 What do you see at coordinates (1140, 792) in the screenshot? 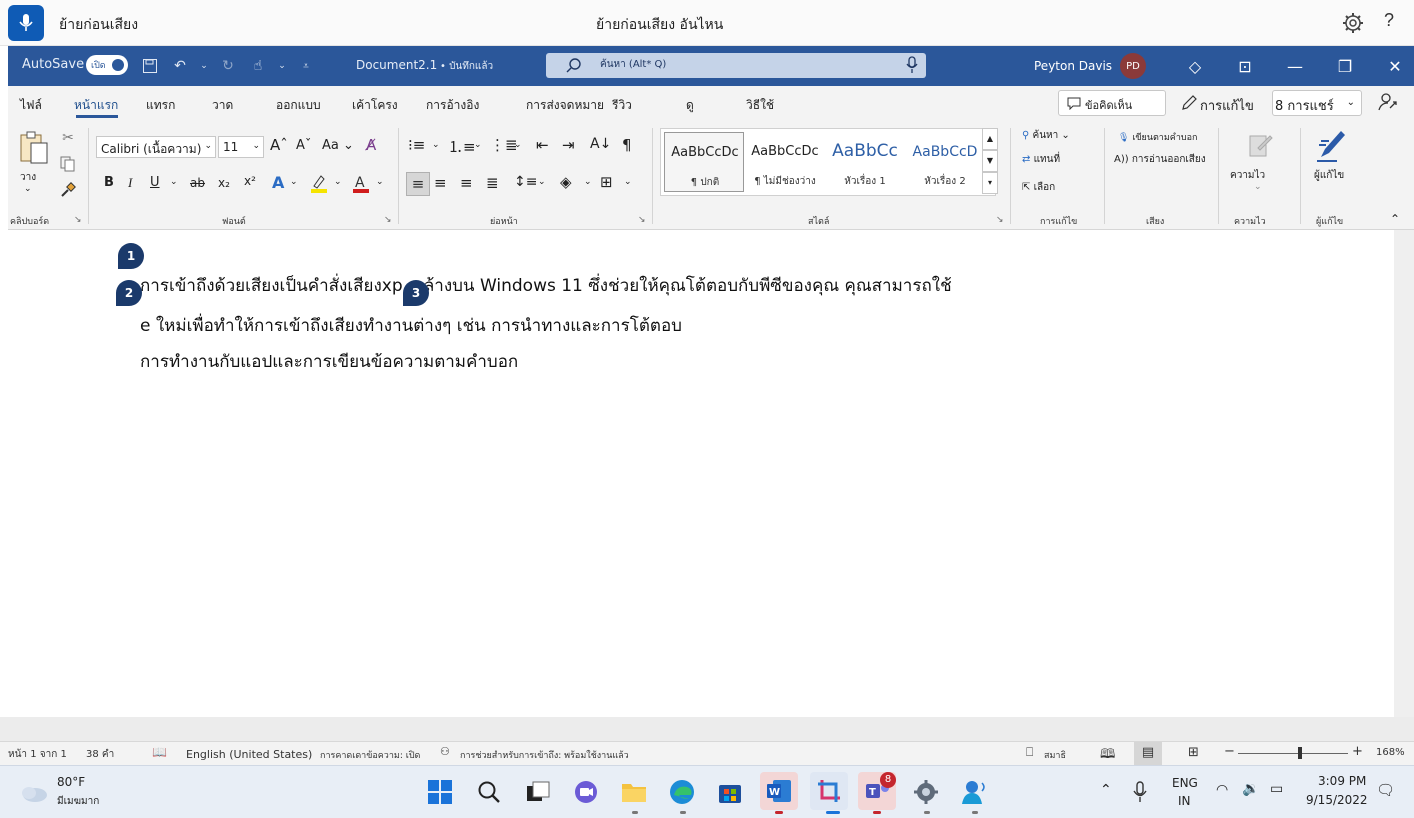
I see `microphone-icon` at bounding box center [1140, 792].